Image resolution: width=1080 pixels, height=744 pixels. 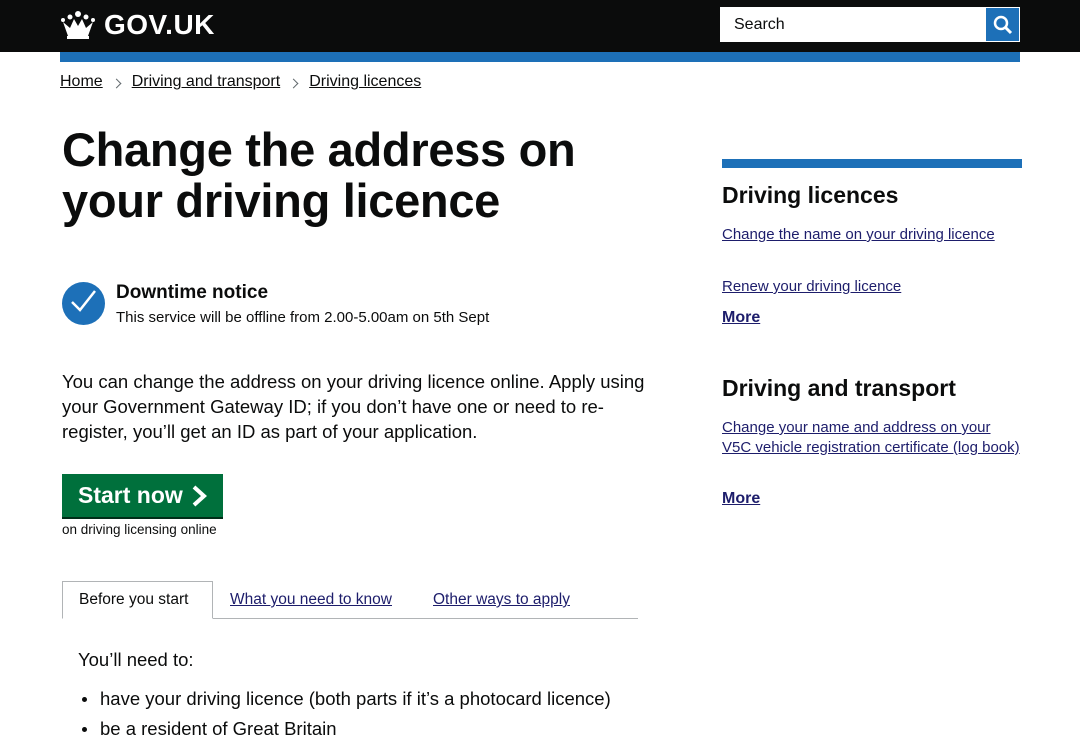 I want to click on start-now-button: Start now, so click(x=142, y=495).